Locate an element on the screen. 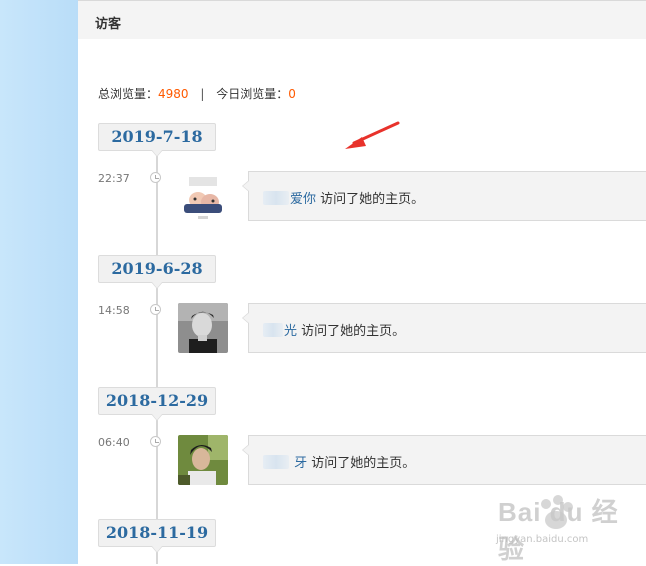 This screenshot has width=646, height=566. section-header: 访客 is located at coordinates (362, 19).